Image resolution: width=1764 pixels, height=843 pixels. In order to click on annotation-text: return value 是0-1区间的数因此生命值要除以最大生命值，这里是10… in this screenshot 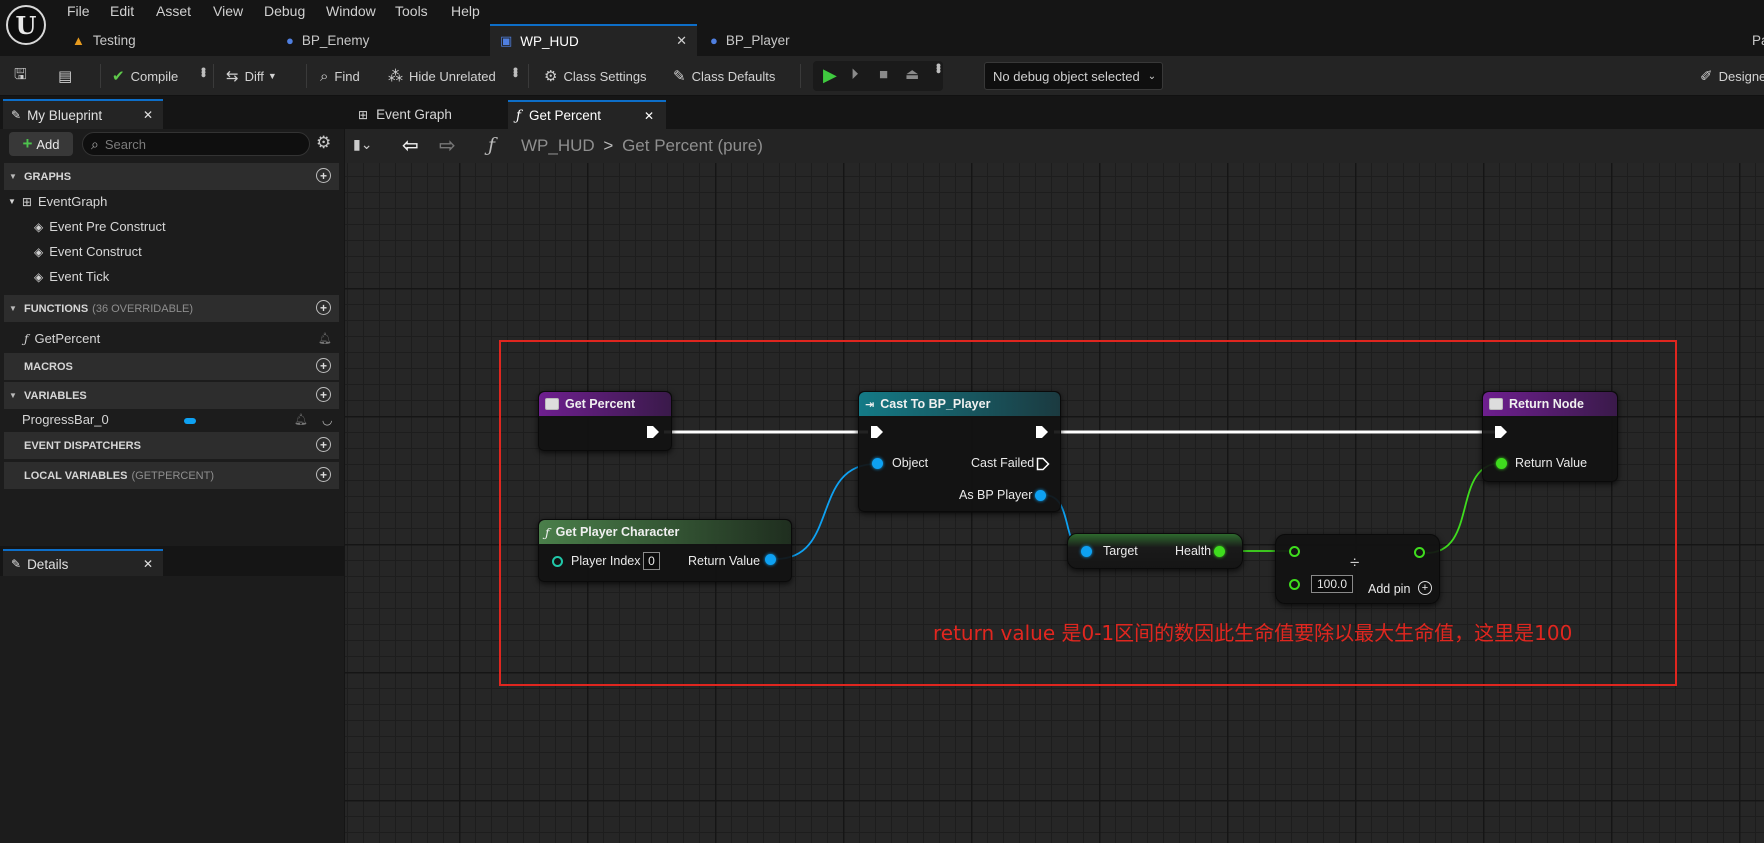, I will do `click(1253, 633)`.